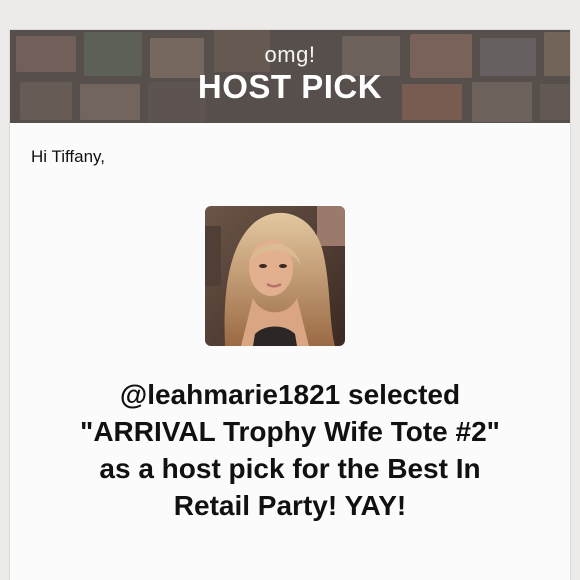 The width and height of the screenshot is (580, 580). What do you see at coordinates (68, 156) in the screenshot?
I see `greeting-text: Hi Tiffany,` at bounding box center [68, 156].